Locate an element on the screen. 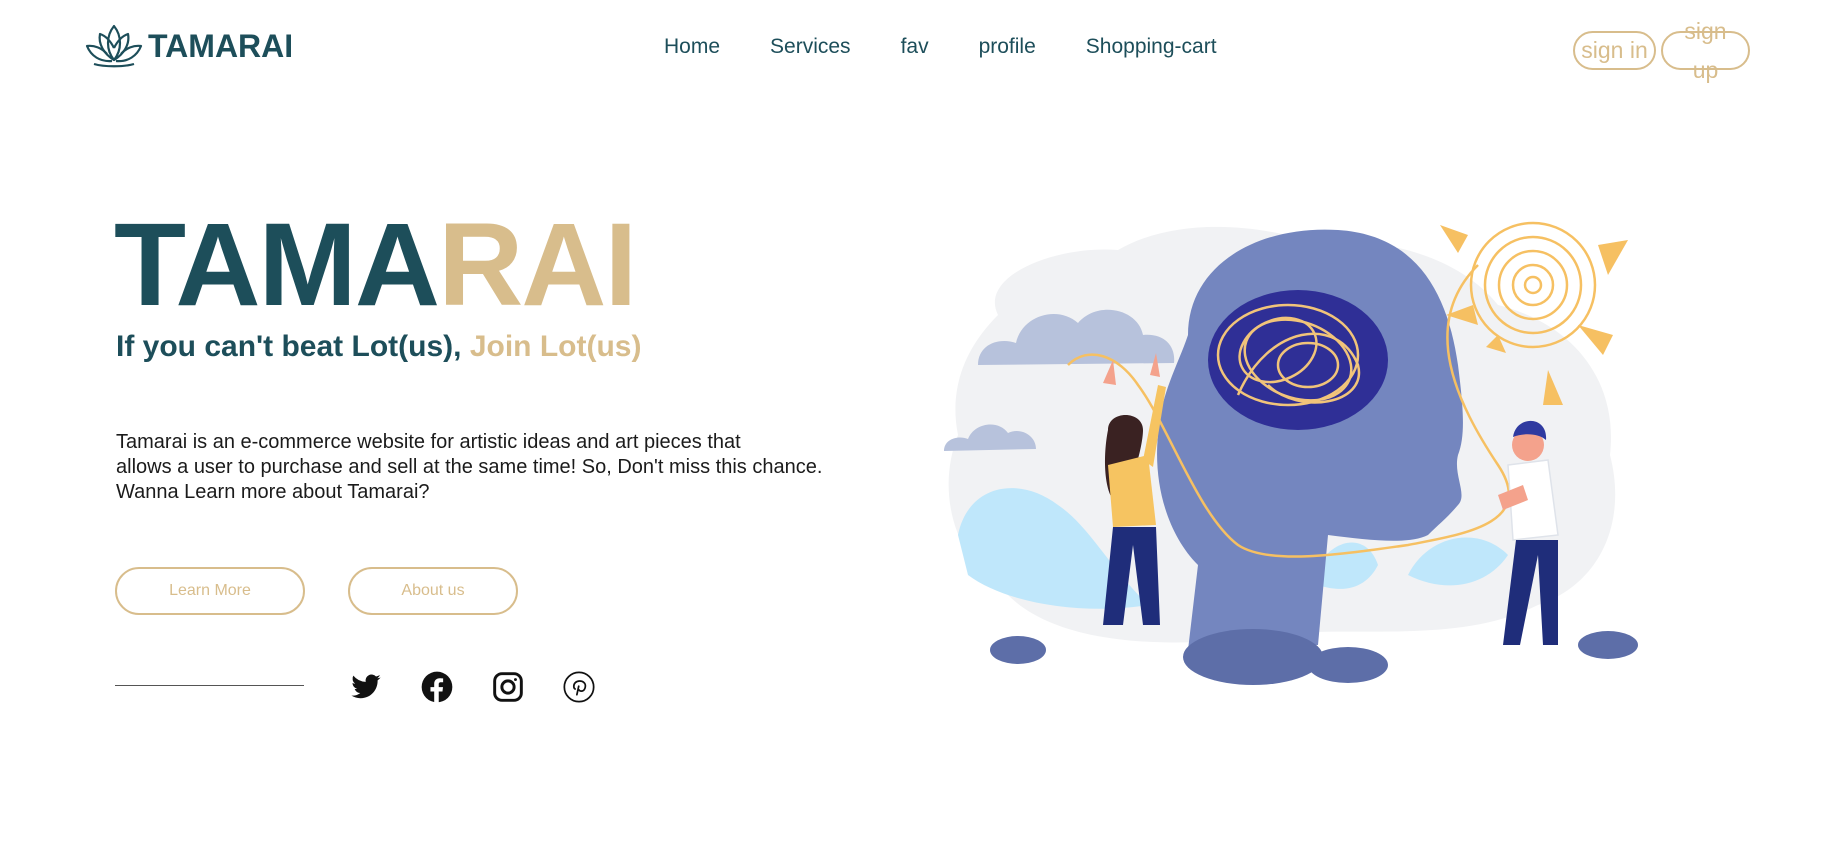  sign-up-button: sign up is located at coordinates (1705, 50).